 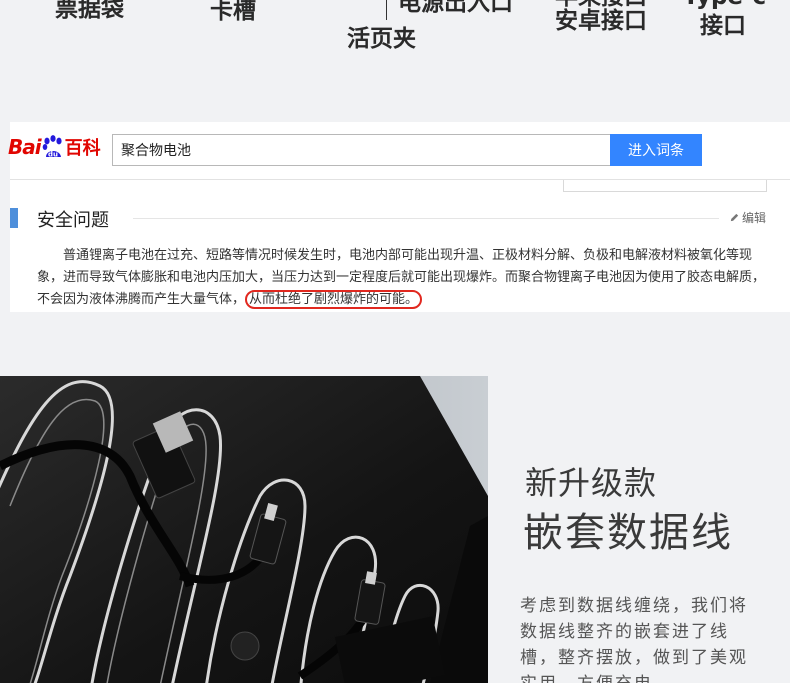 I want to click on logo-text-bai: Bai, so click(x=25, y=147).